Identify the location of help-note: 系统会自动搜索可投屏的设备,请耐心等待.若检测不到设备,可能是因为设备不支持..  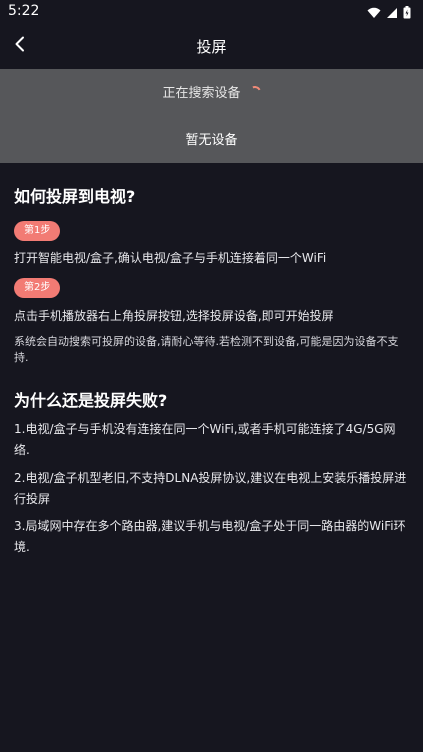
(206, 349).